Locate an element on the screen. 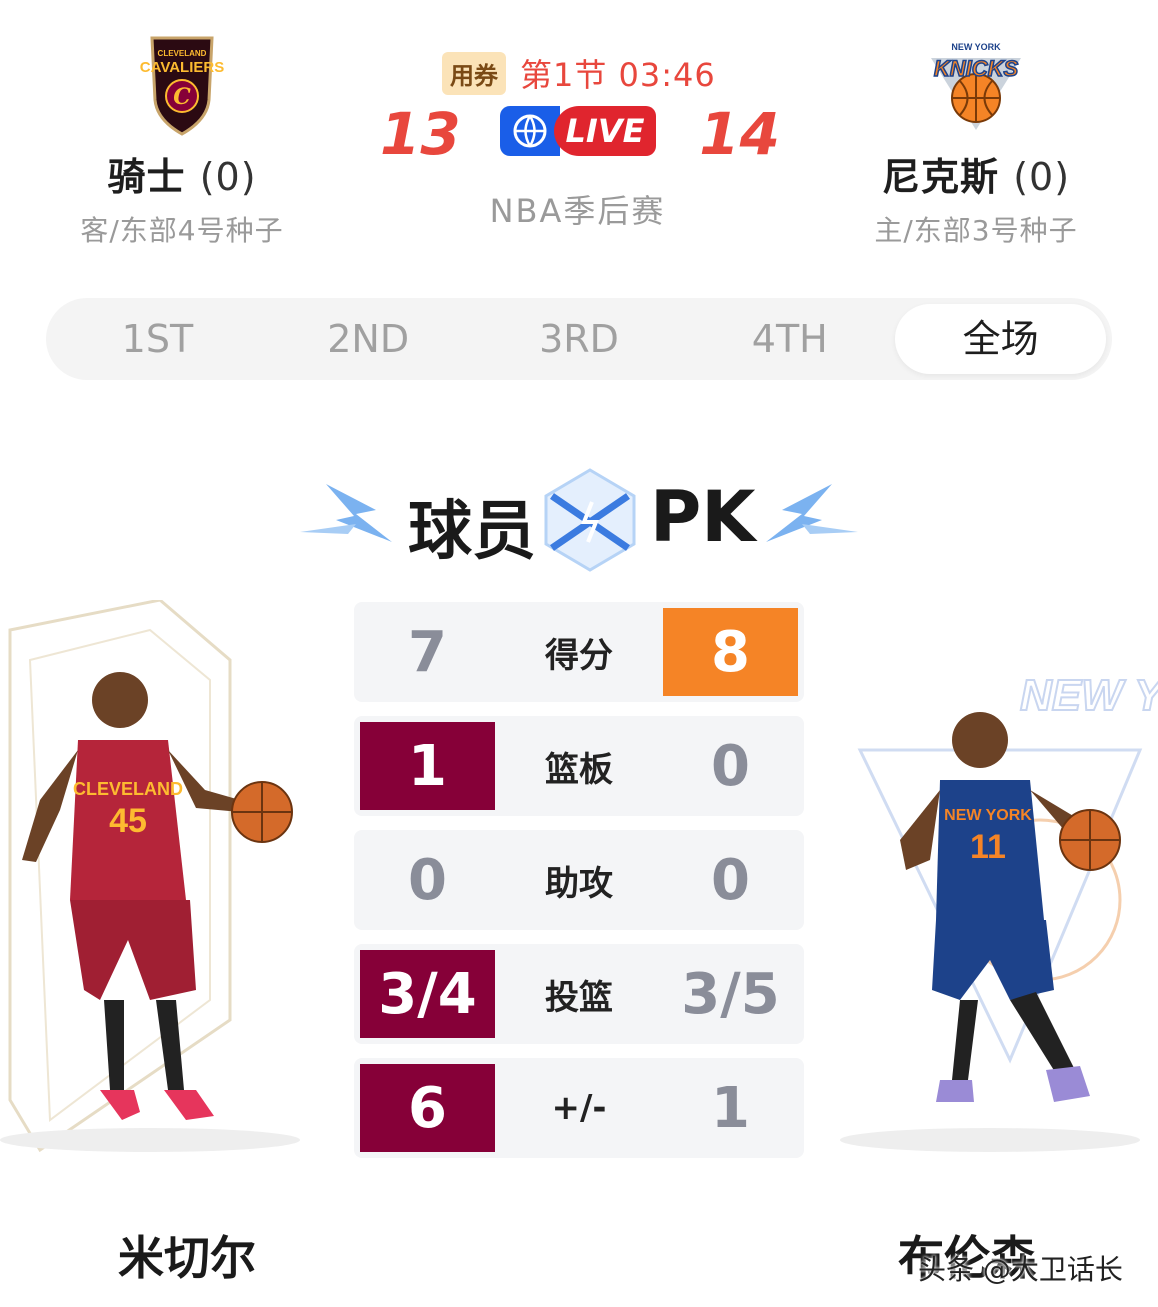 This screenshot has width=1158, height=1307. coupon-badge: 用券 is located at coordinates (474, 73).